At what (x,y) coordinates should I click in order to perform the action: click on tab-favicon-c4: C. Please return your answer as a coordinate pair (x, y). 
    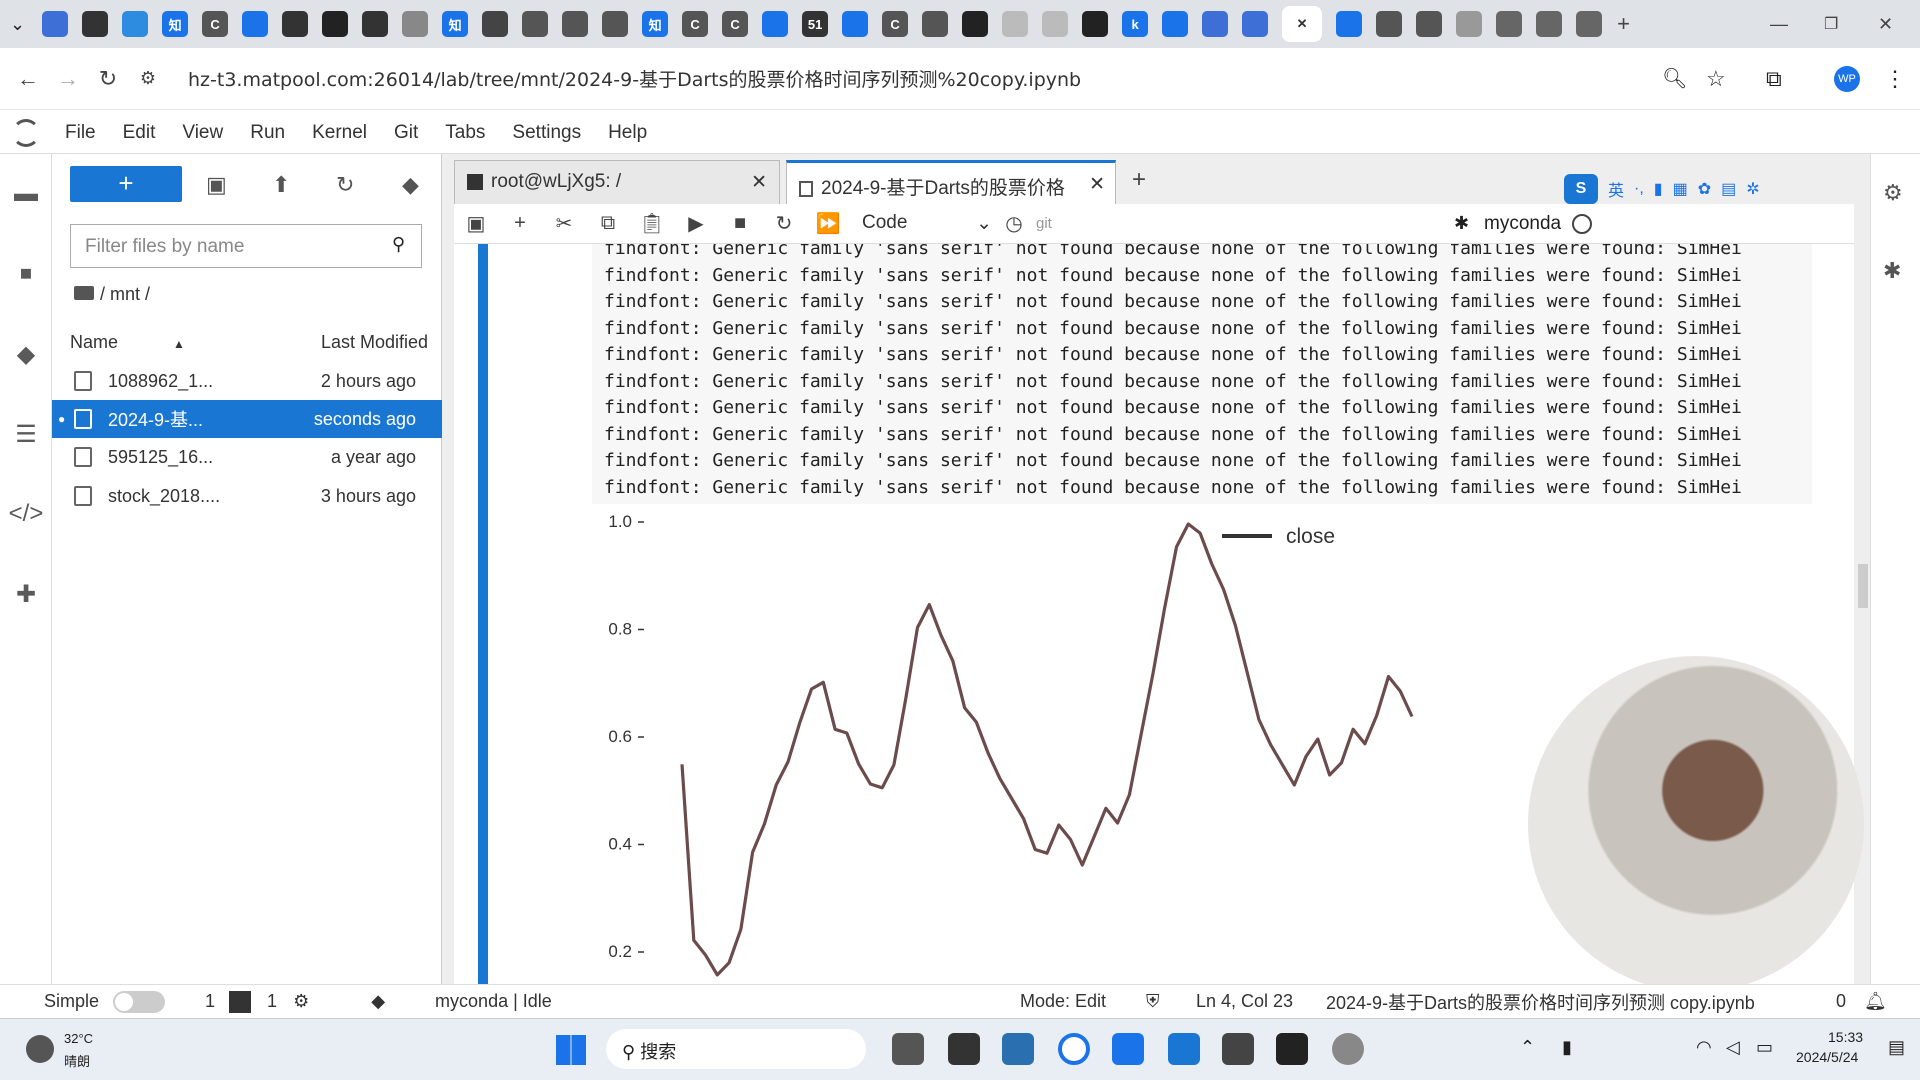
    Looking at the image, I should click on (895, 24).